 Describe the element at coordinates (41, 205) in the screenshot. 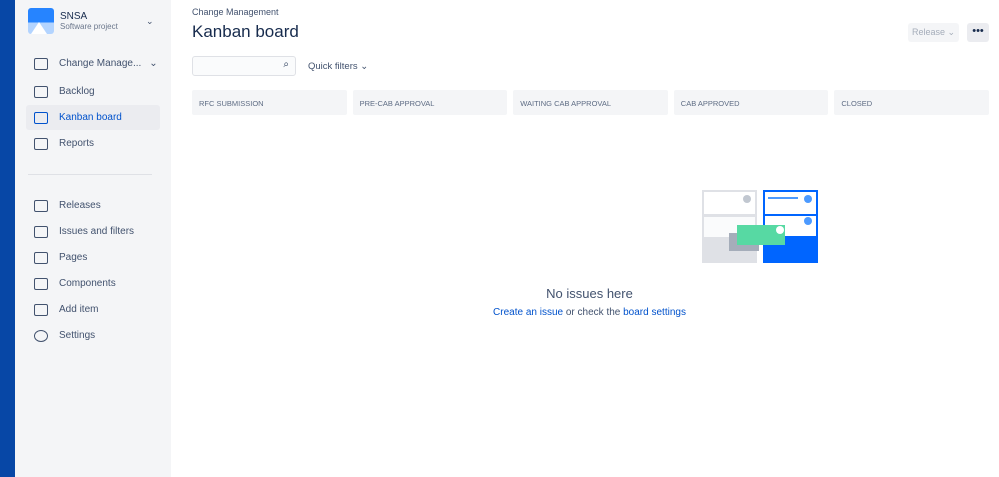

I see `ship-icon` at that location.